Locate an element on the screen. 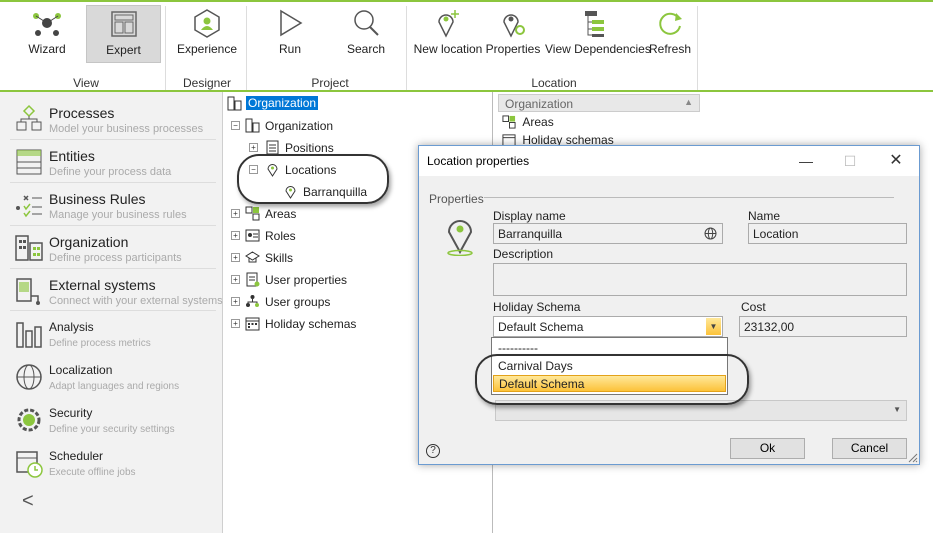 Image resolution: width=933 pixels, height=533 pixels. help-icon: ? is located at coordinates (433, 451).